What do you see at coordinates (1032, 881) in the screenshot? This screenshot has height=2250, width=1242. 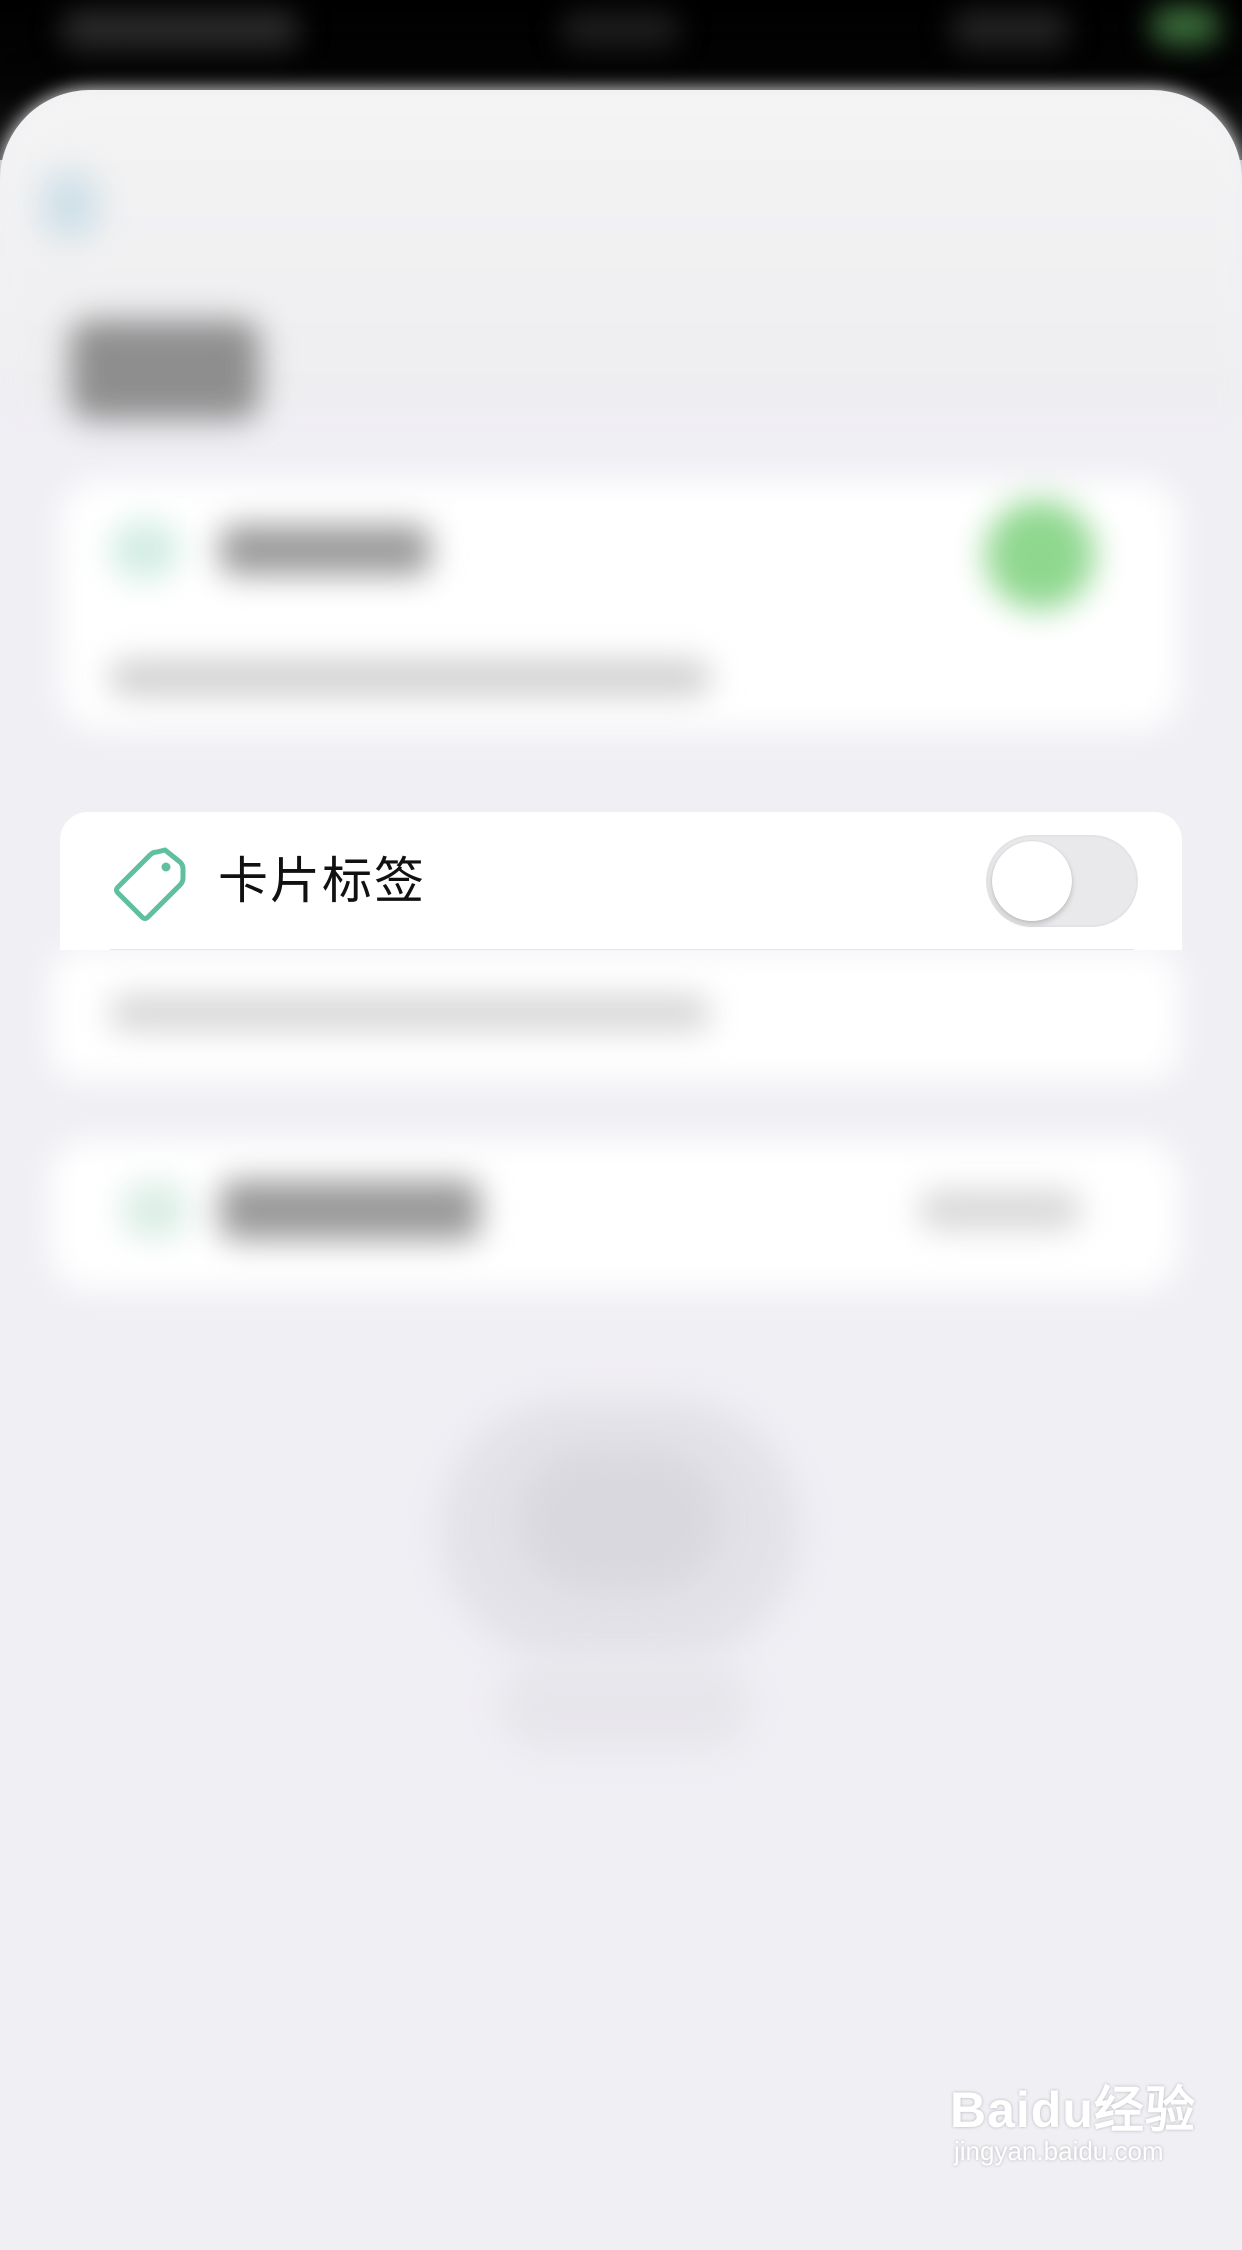 I see `toggle-knob` at bounding box center [1032, 881].